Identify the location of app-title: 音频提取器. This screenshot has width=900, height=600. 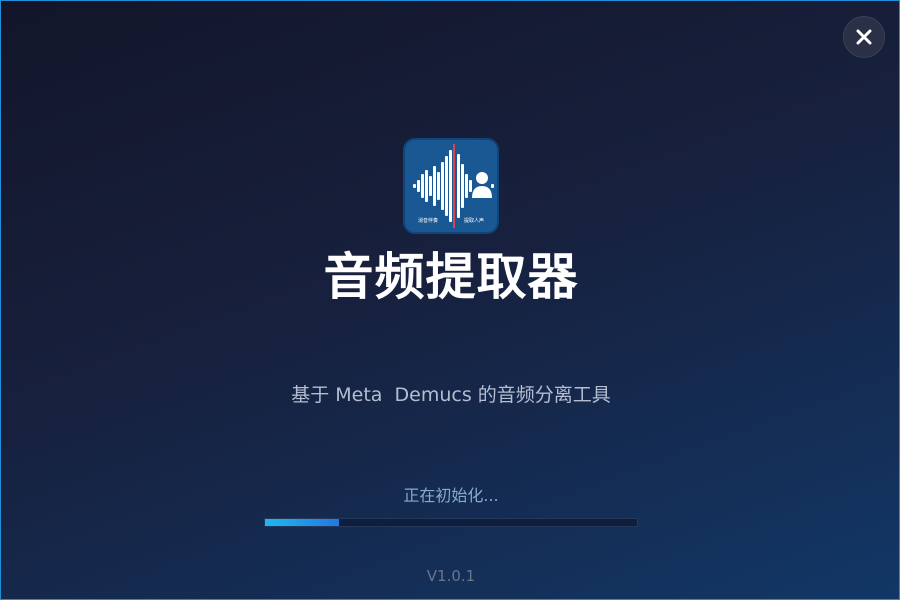
(451, 277).